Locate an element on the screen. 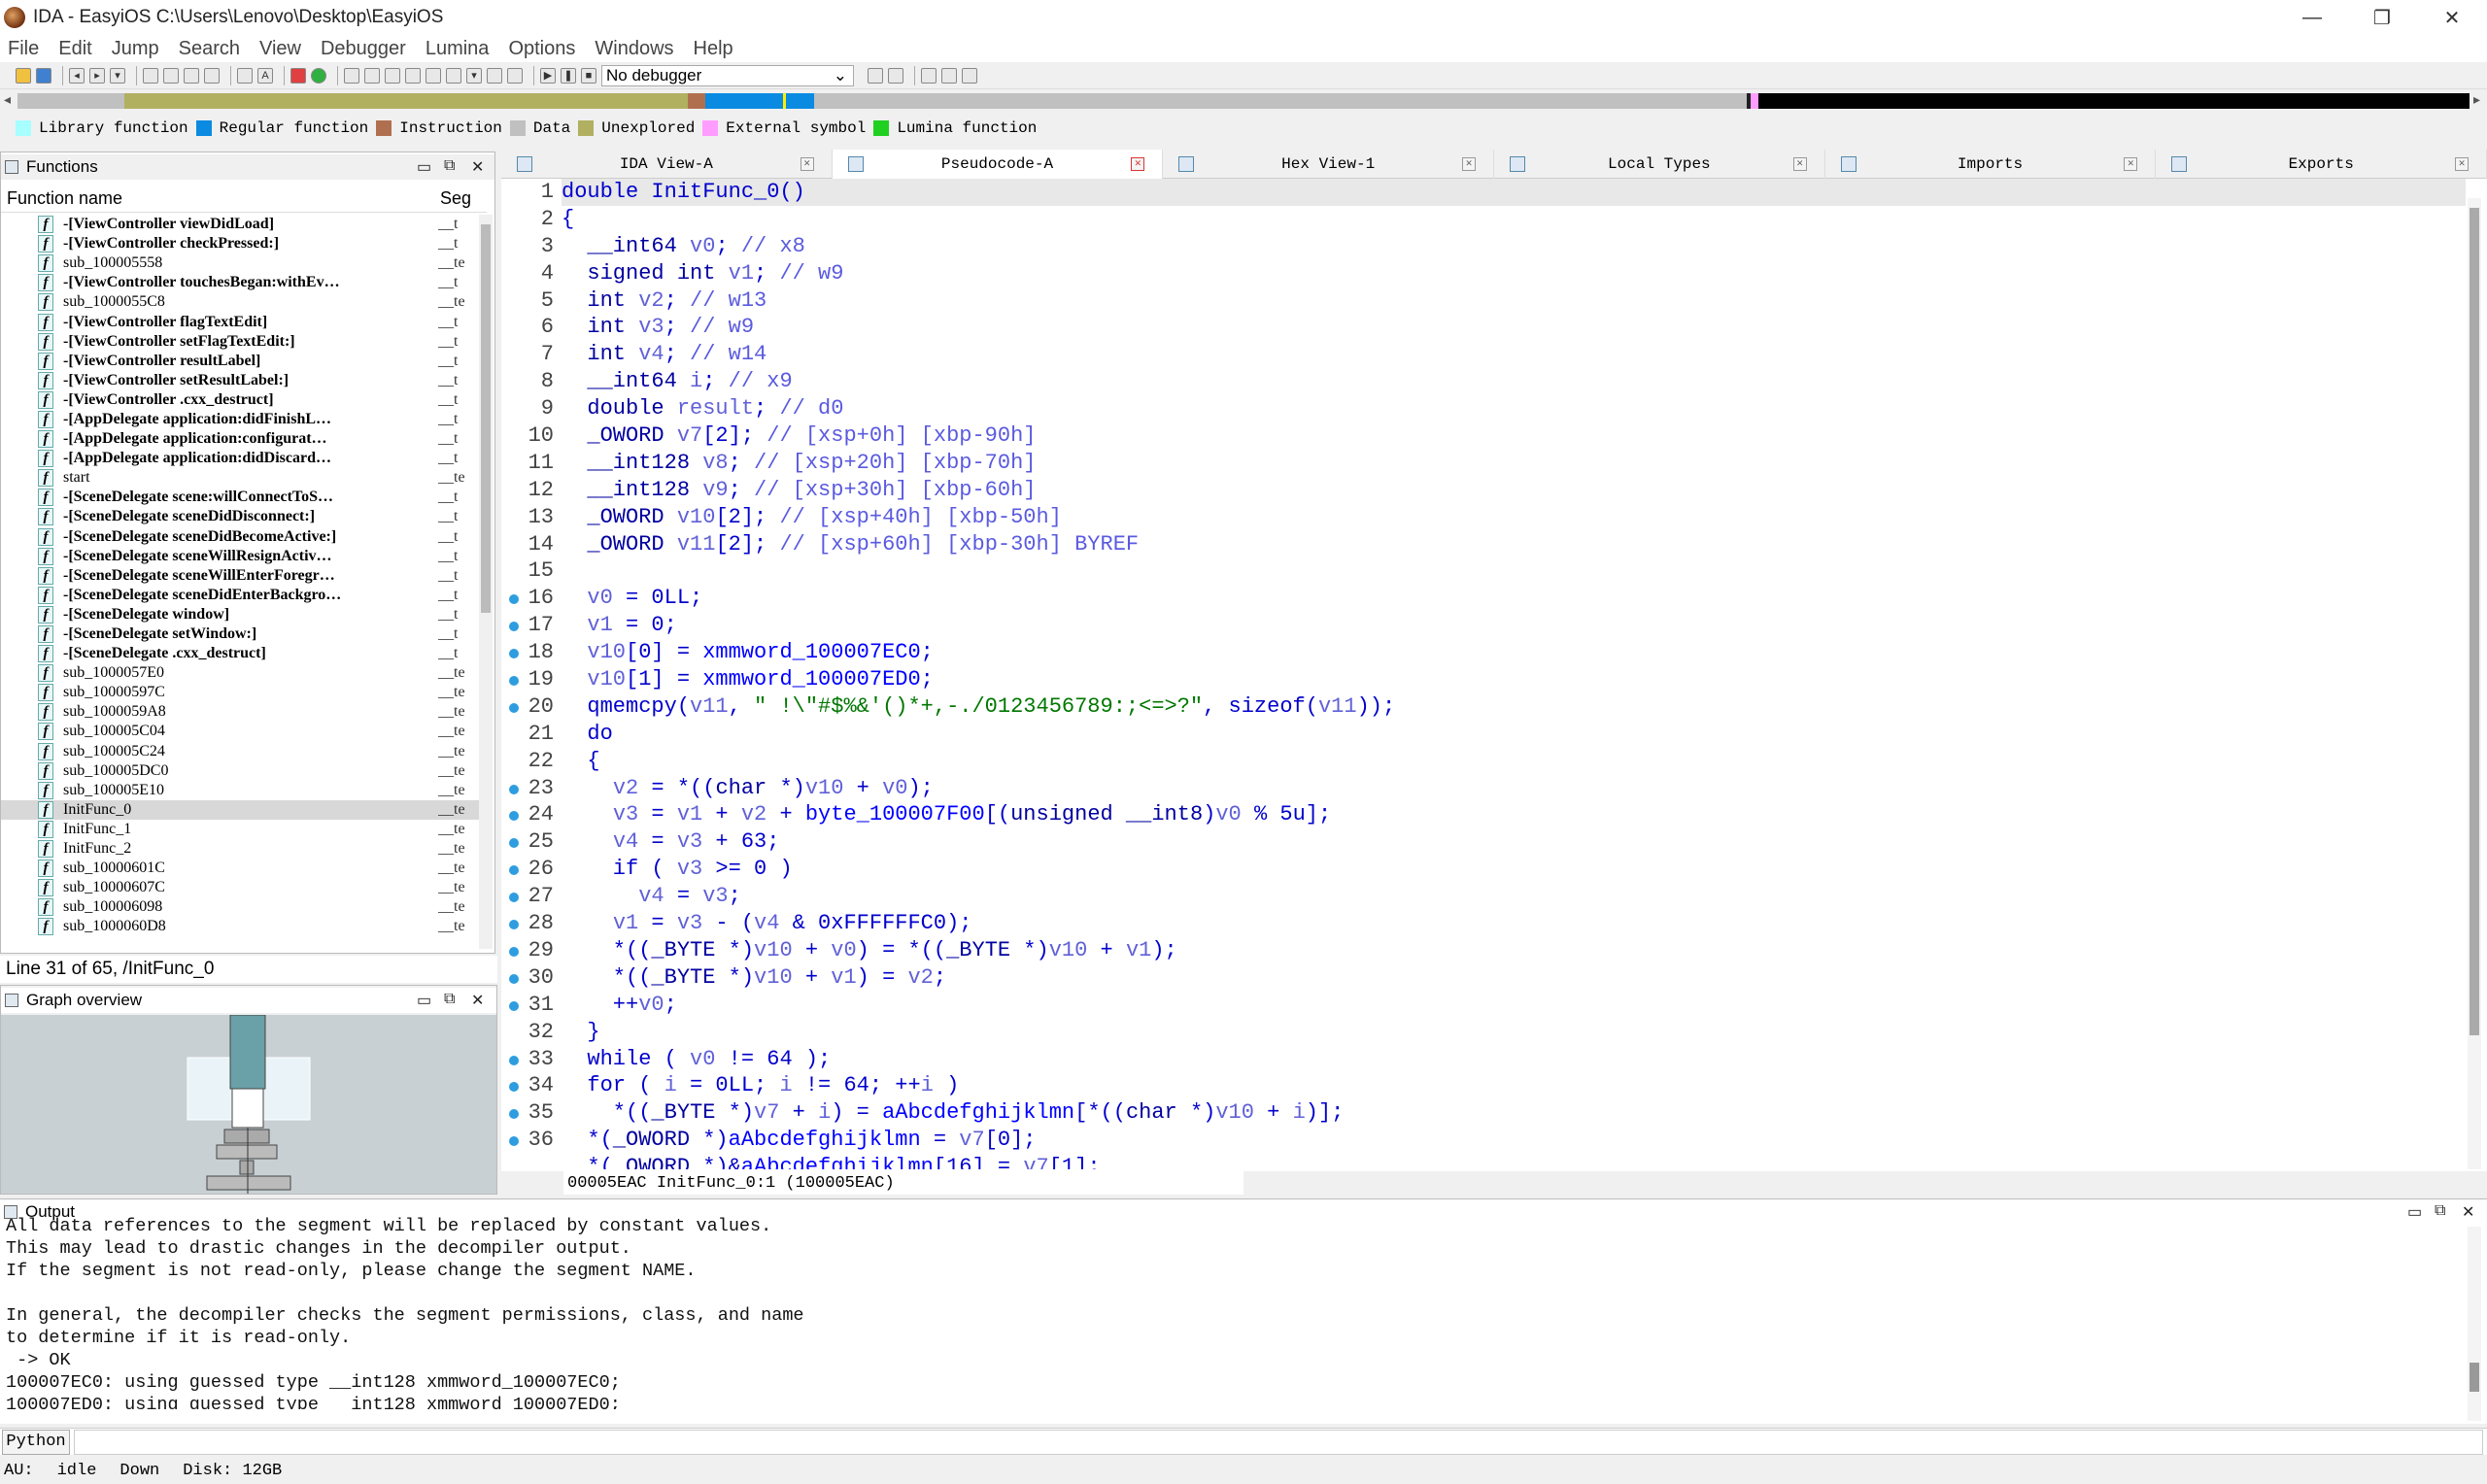 Image resolution: width=2487 pixels, height=1484 pixels. function-row: f sub_100005E10 __te is located at coordinates (244, 790).